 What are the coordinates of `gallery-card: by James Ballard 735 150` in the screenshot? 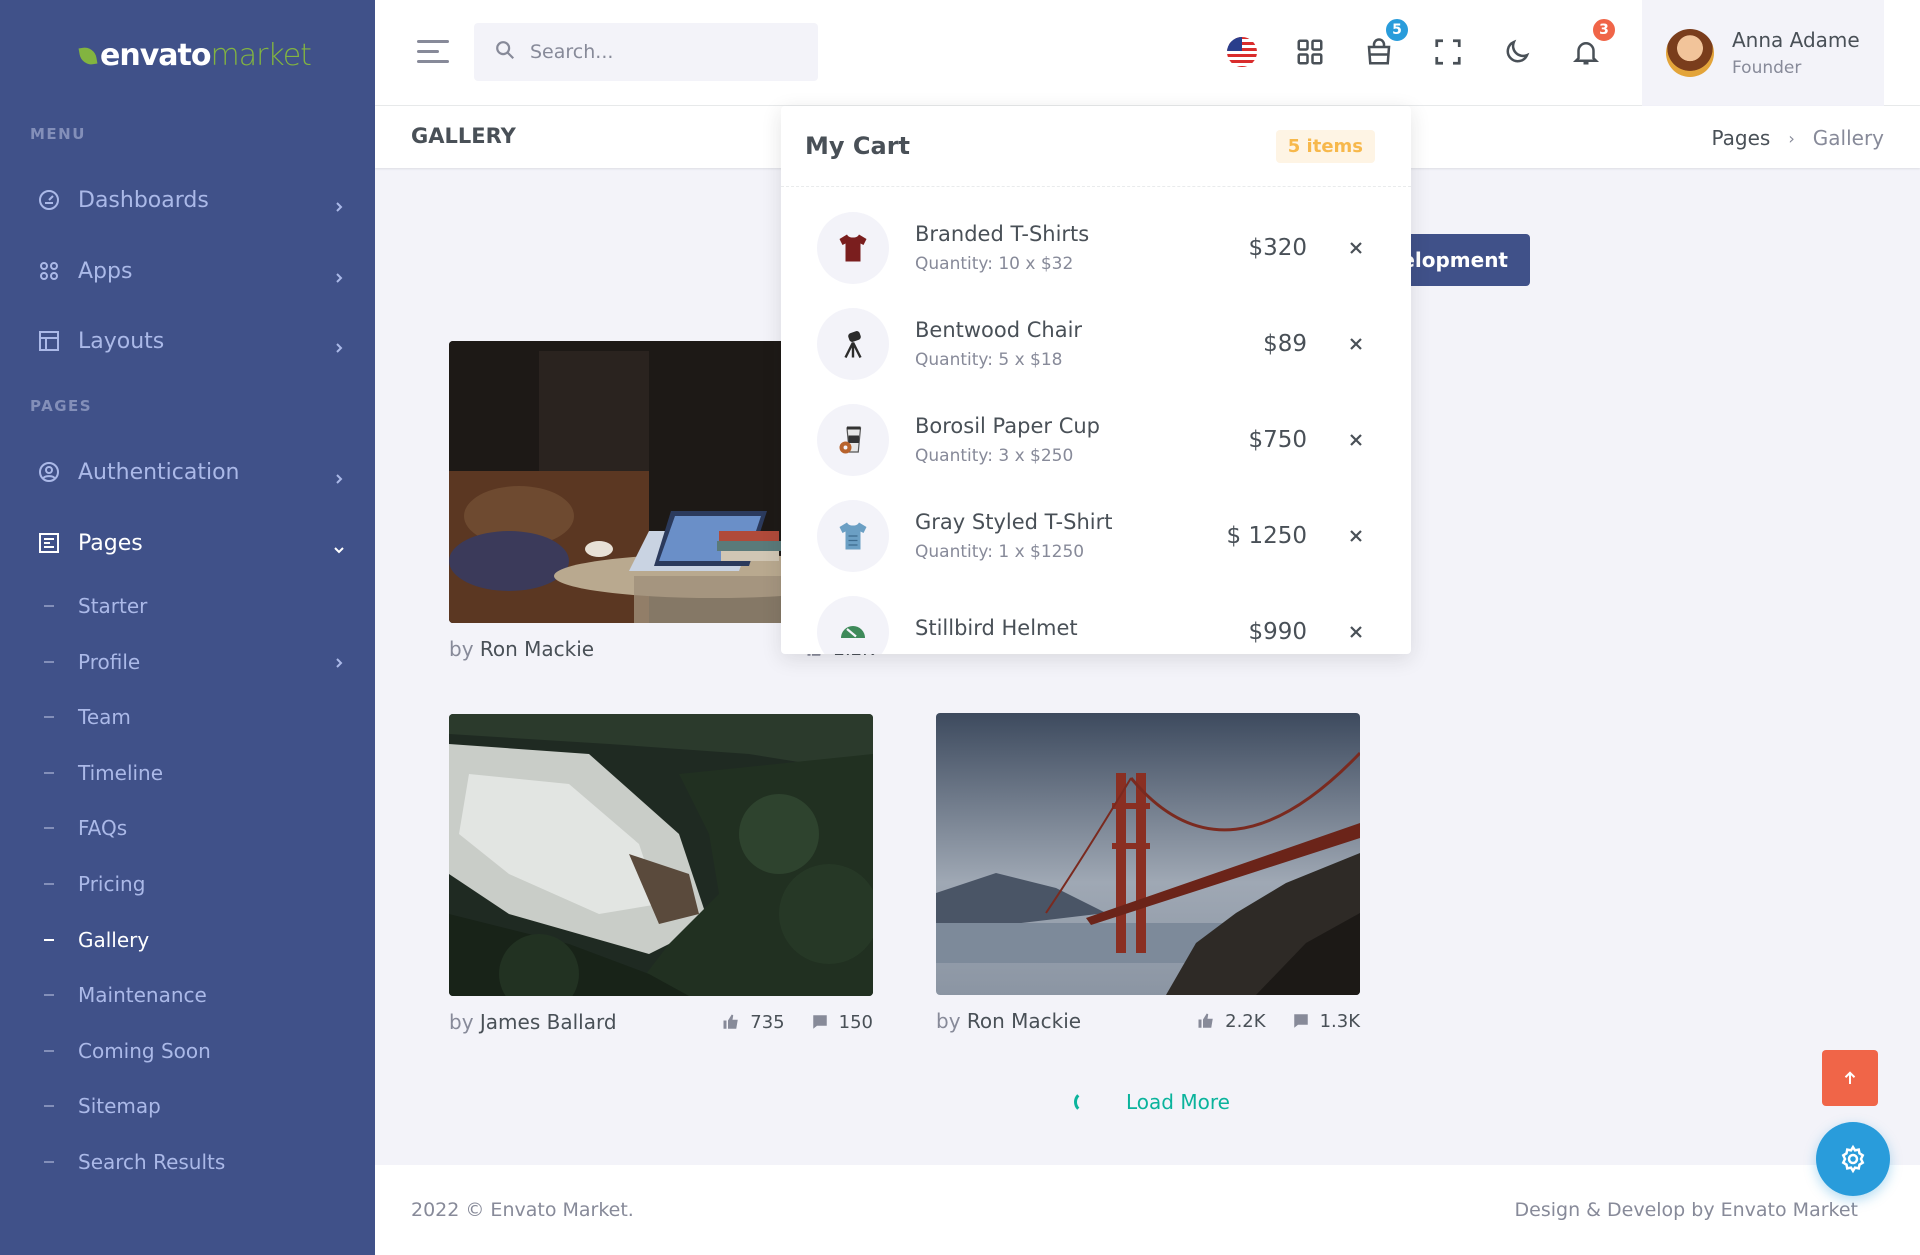 It's located at (661, 875).